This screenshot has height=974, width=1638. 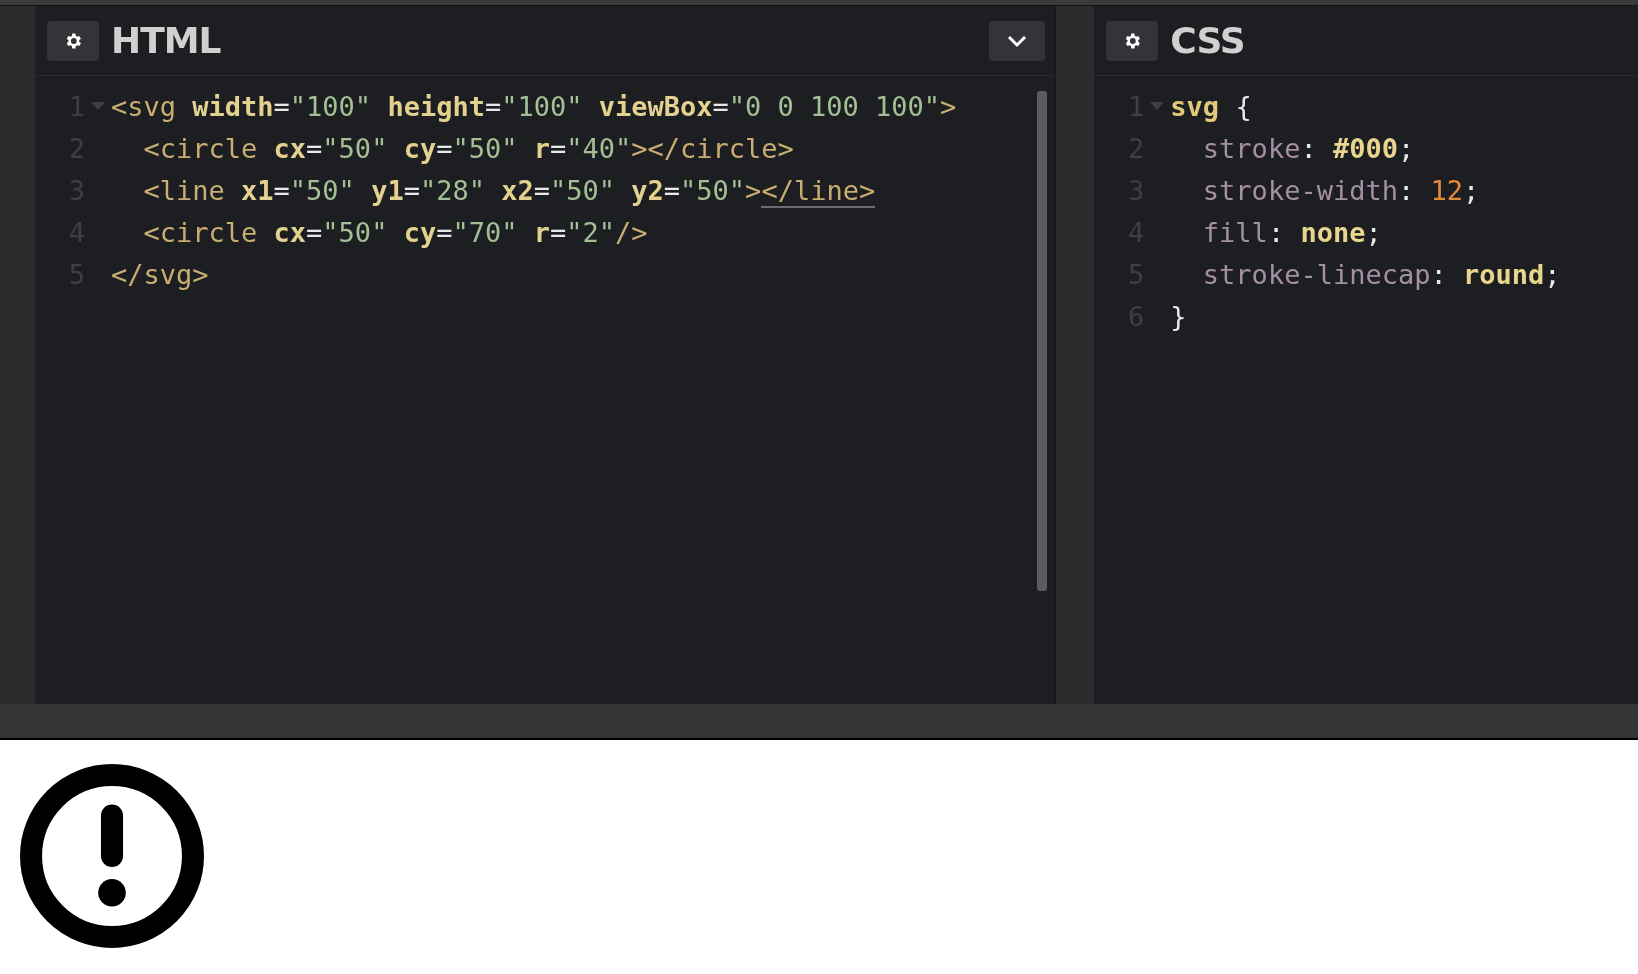 What do you see at coordinates (112, 856) in the screenshot?
I see `exclamation-circle-icon` at bounding box center [112, 856].